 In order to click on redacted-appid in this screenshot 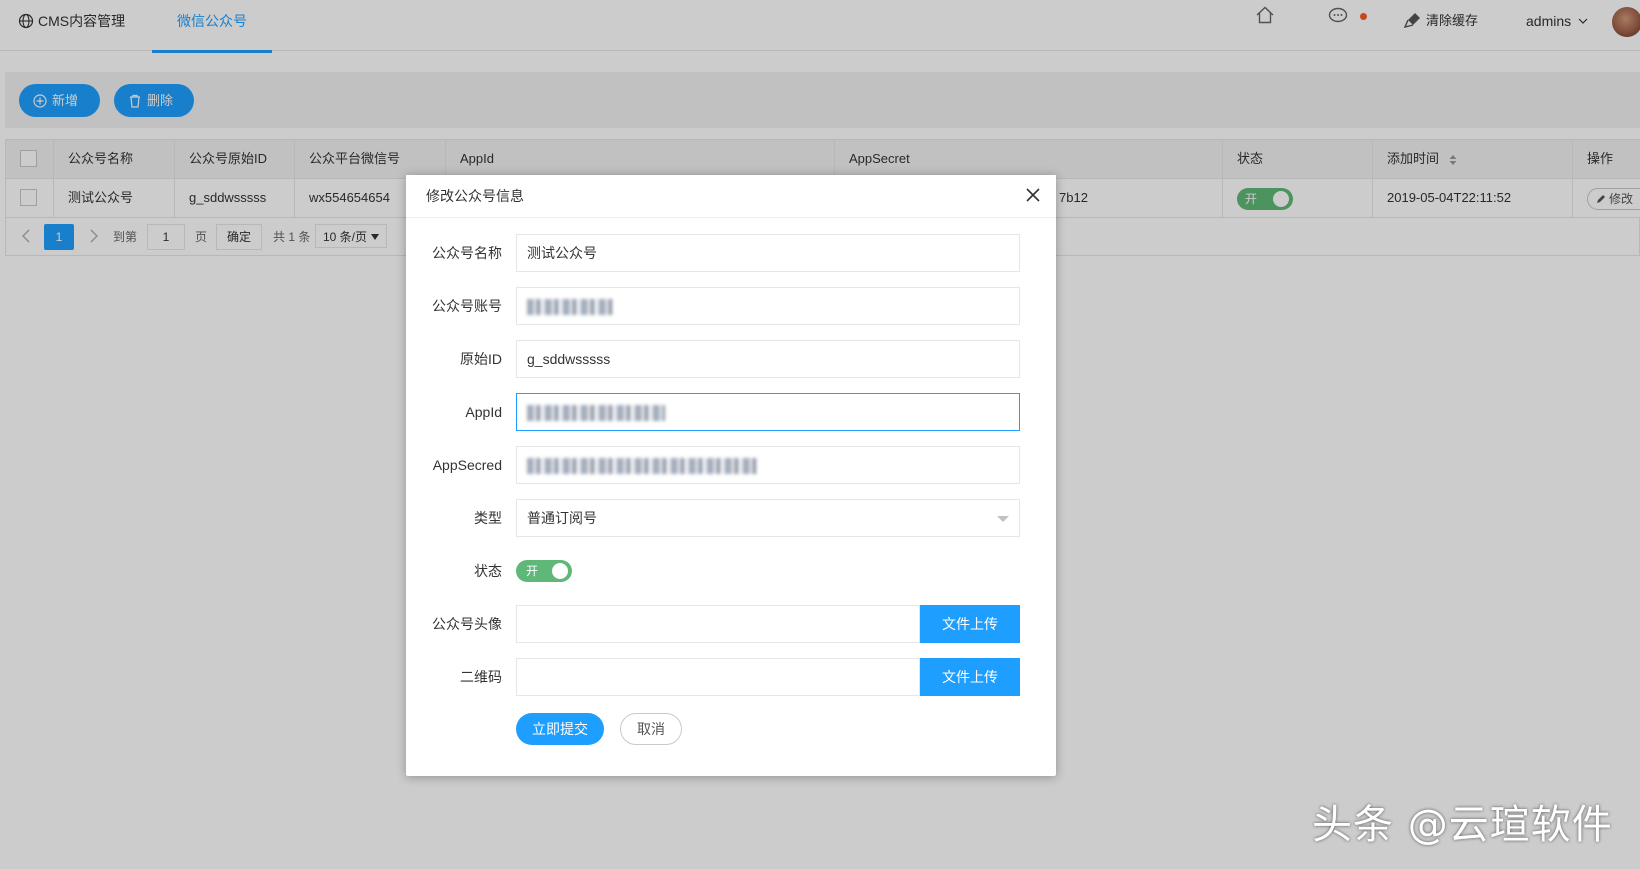, I will do `click(596, 413)`.